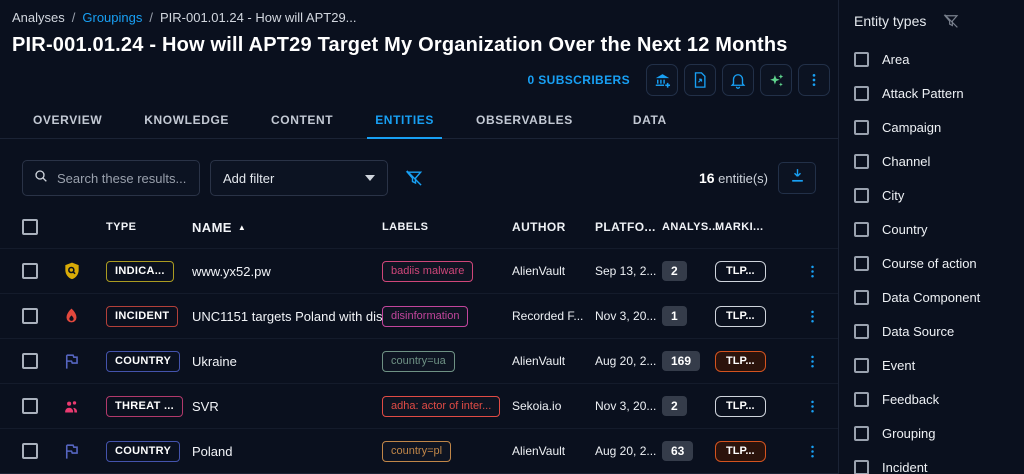 The height and width of the screenshot is (474, 1024). Describe the element at coordinates (939, 161) in the screenshot. I see `entity-type-option-channel: Channel` at that location.